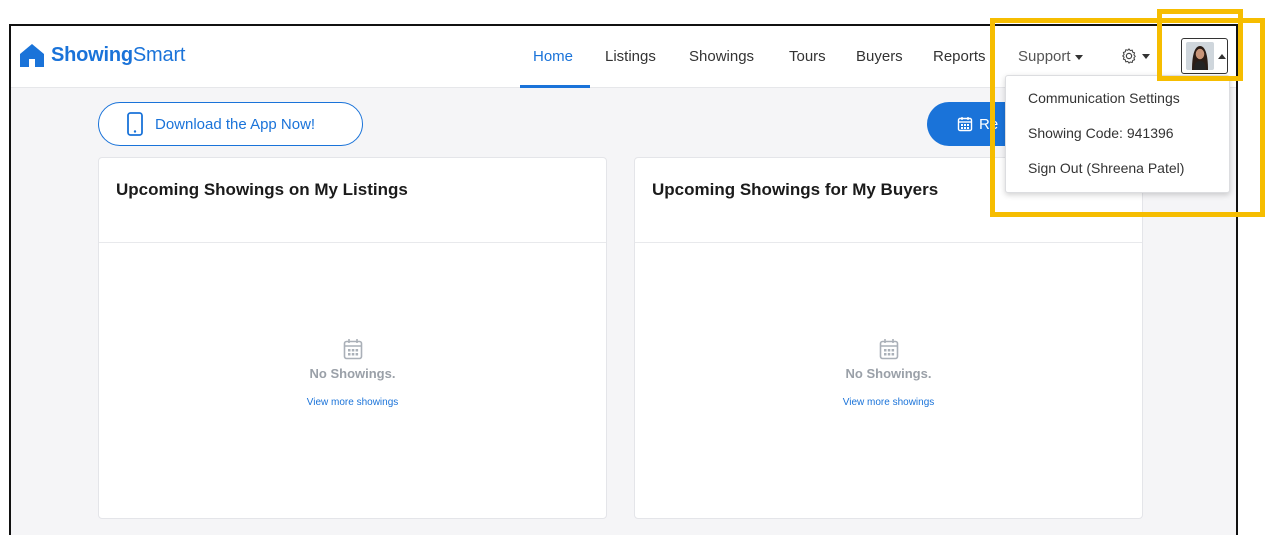  I want to click on menu-item-communication-settings: Communication Settings, so click(1104, 98).